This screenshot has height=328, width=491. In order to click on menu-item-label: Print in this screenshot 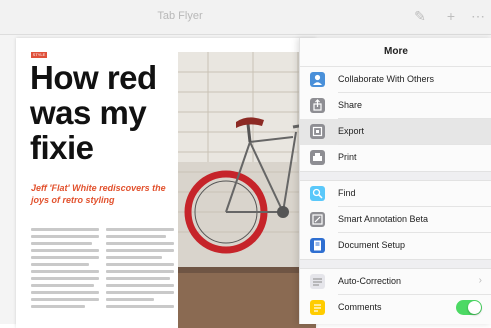, I will do `click(347, 157)`.